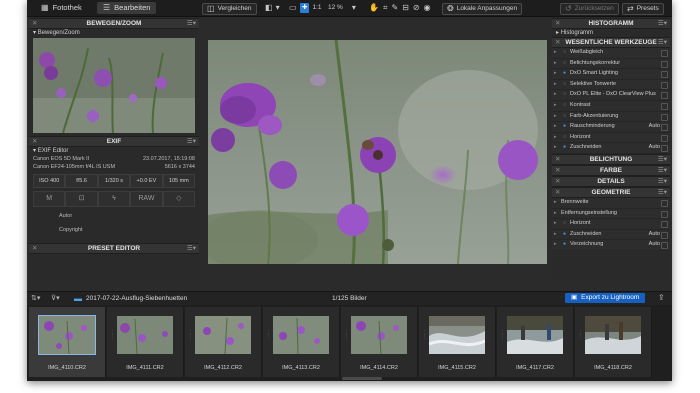  I want to click on panel-header-color: ✕ FARBE ☰▾, so click(611, 170).